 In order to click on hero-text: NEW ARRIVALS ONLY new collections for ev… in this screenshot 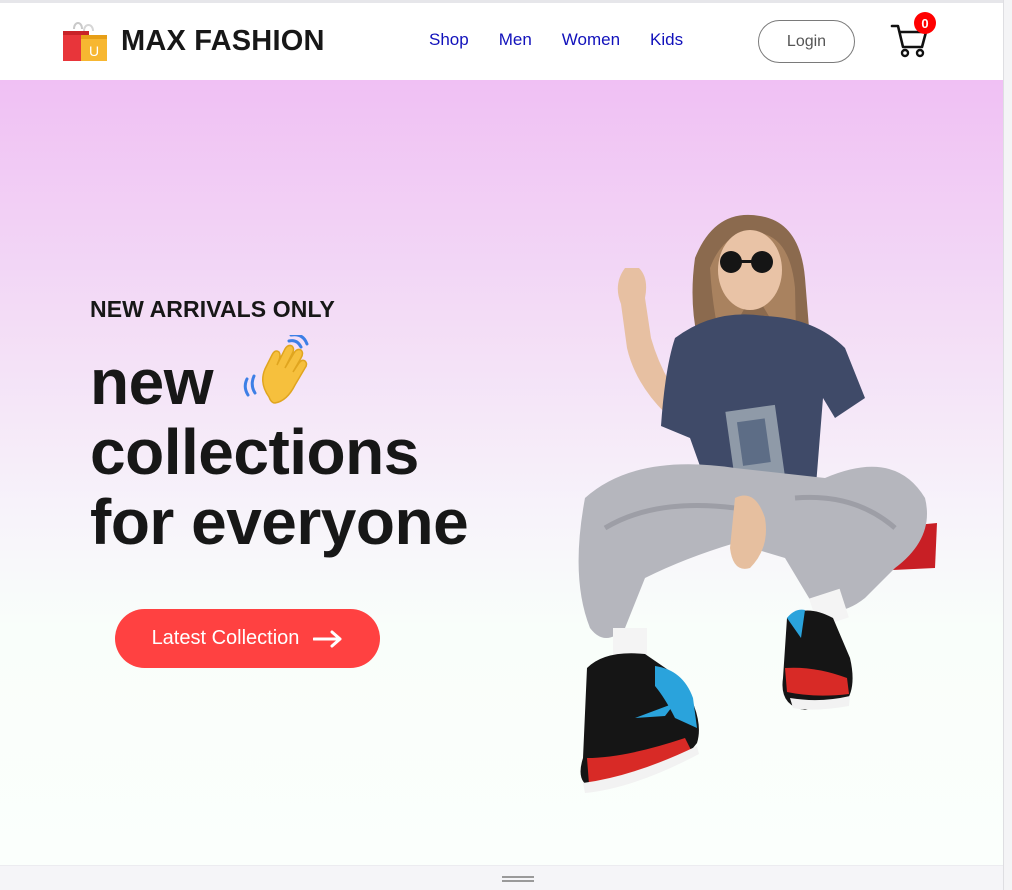, I will do `click(279, 427)`.